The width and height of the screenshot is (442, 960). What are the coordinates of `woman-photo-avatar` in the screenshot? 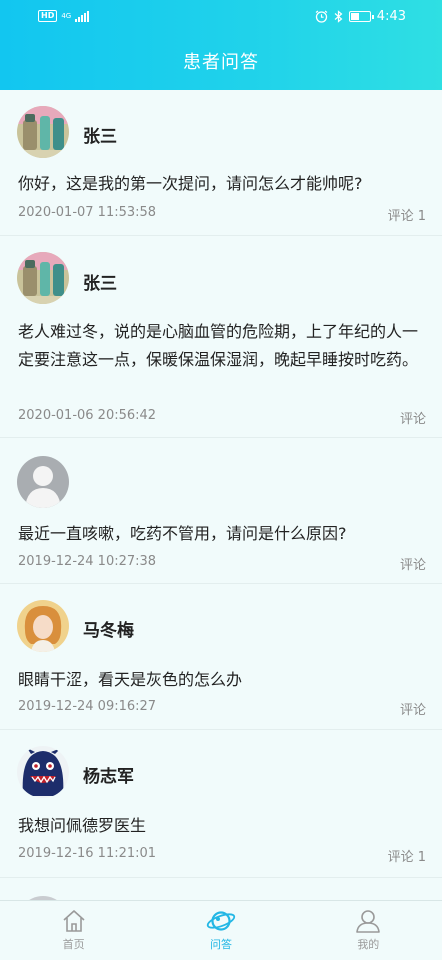 It's located at (43, 626).